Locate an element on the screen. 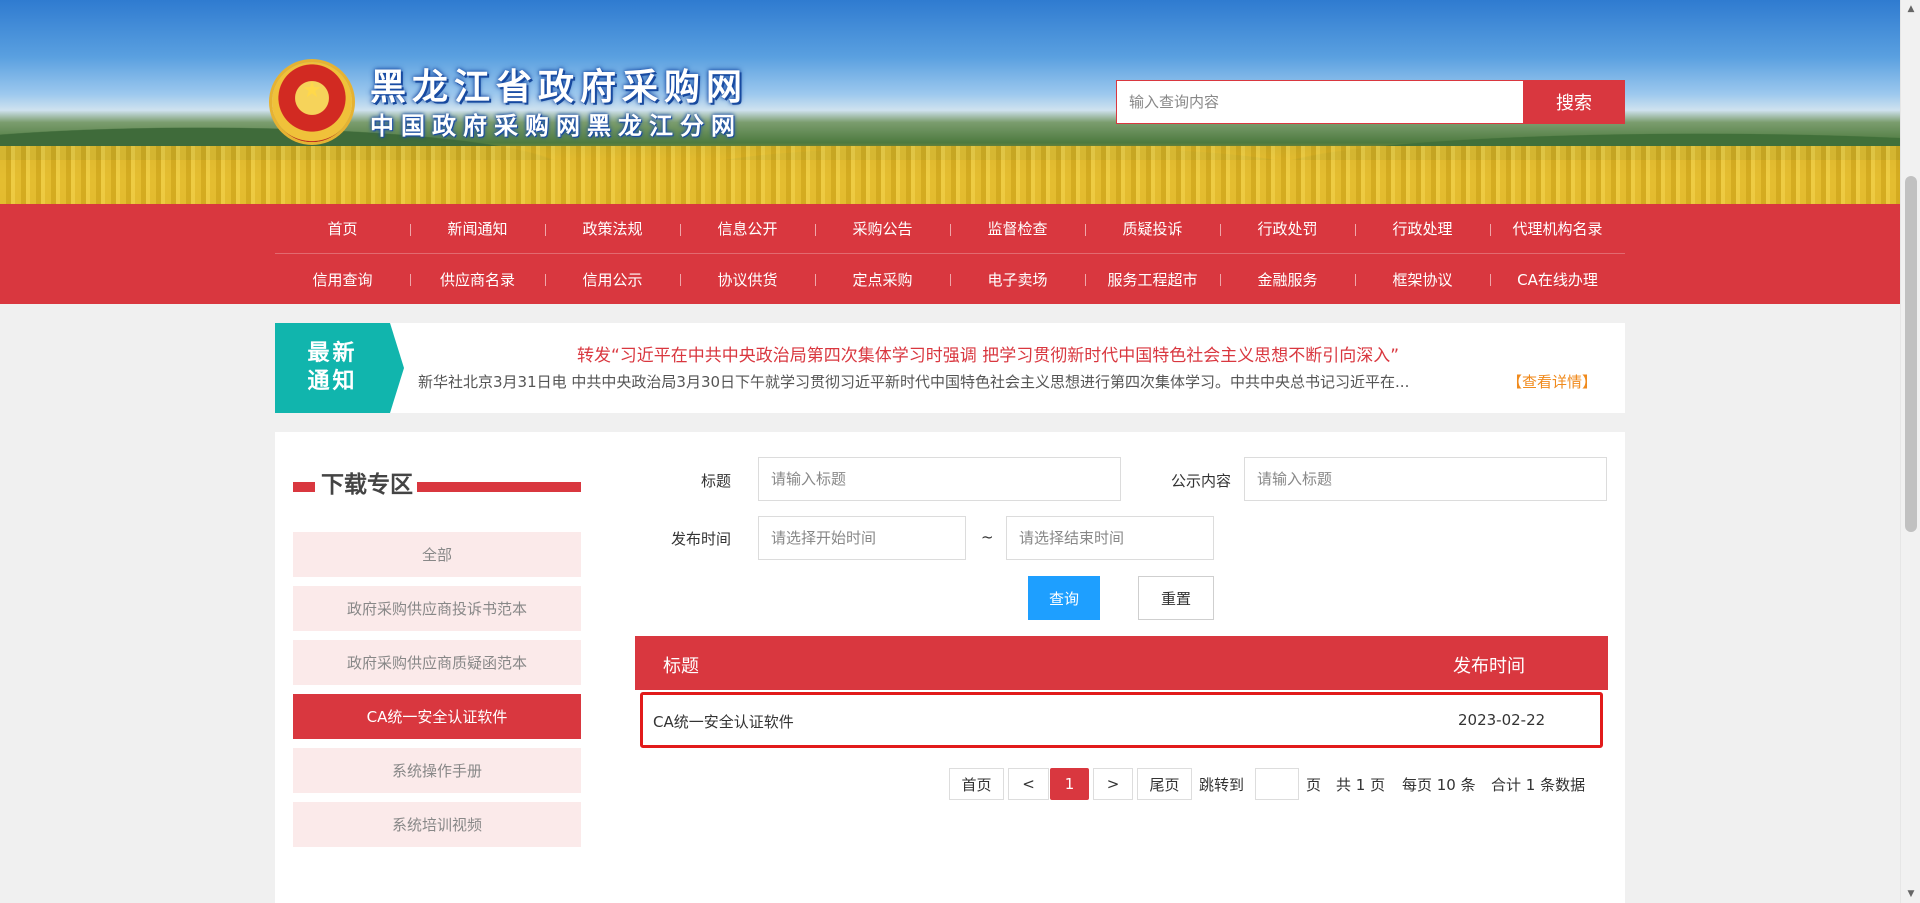  nav-item-agency-list: 代理机构名录 is located at coordinates (1557, 228).